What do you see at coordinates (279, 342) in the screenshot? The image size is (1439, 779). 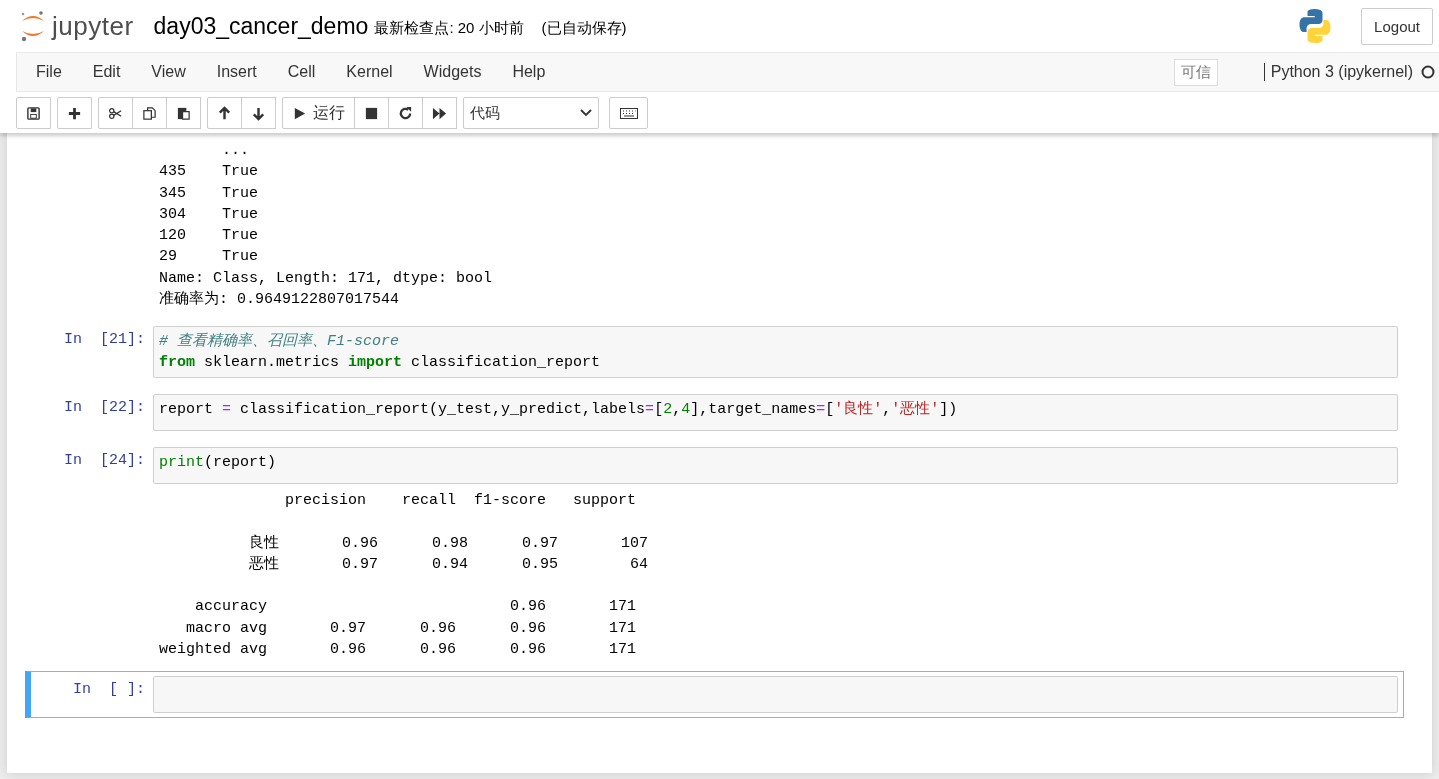 I see `code-line: # 查看精确率、召回率、F1-score` at bounding box center [279, 342].